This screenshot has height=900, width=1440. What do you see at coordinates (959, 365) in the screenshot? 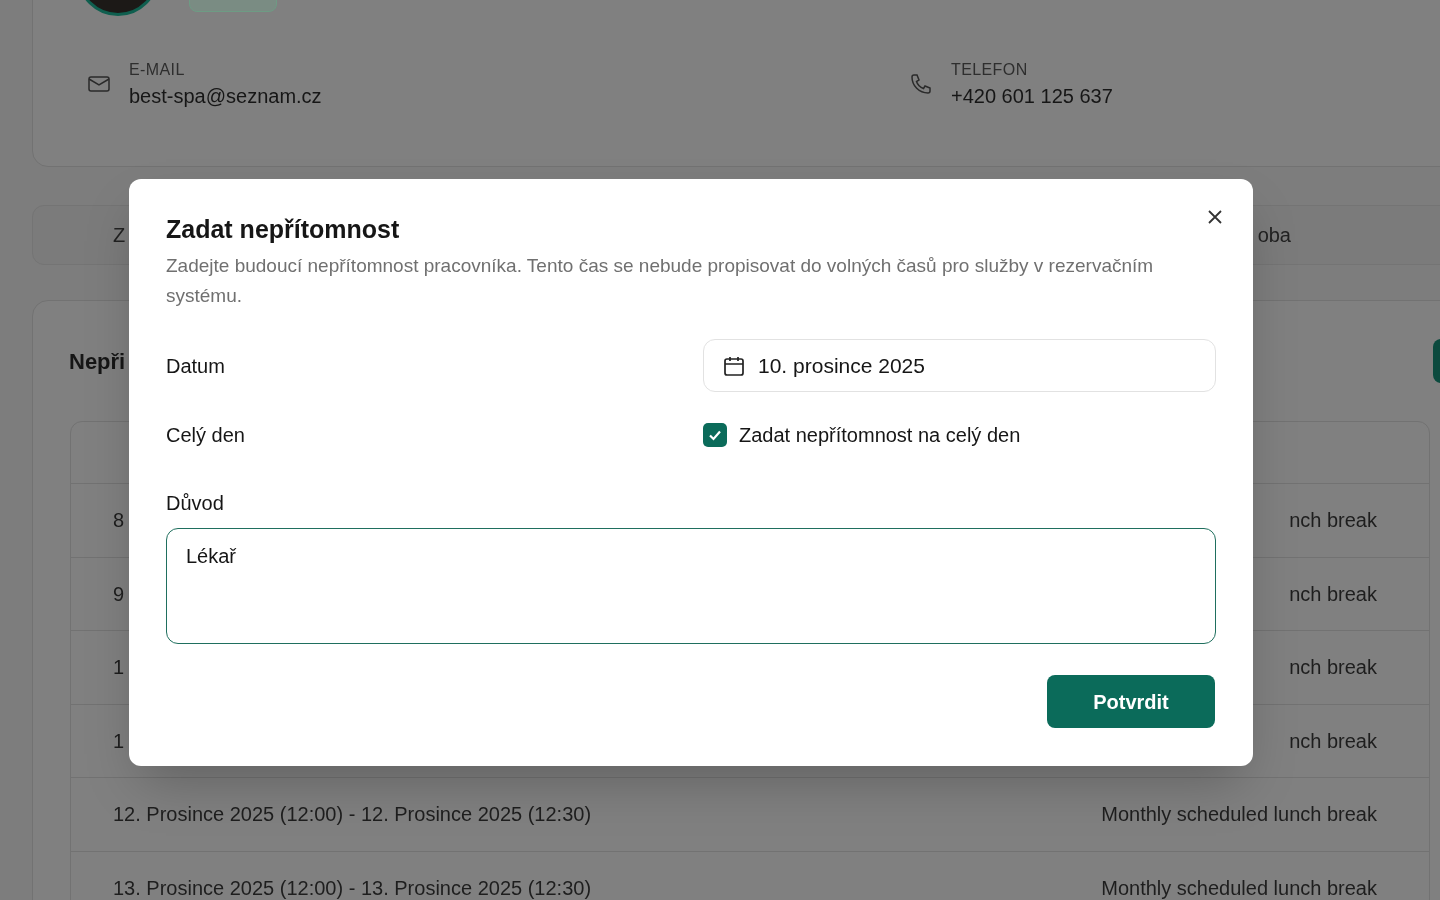
I see `date-field: 10. prosince 2025` at bounding box center [959, 365].